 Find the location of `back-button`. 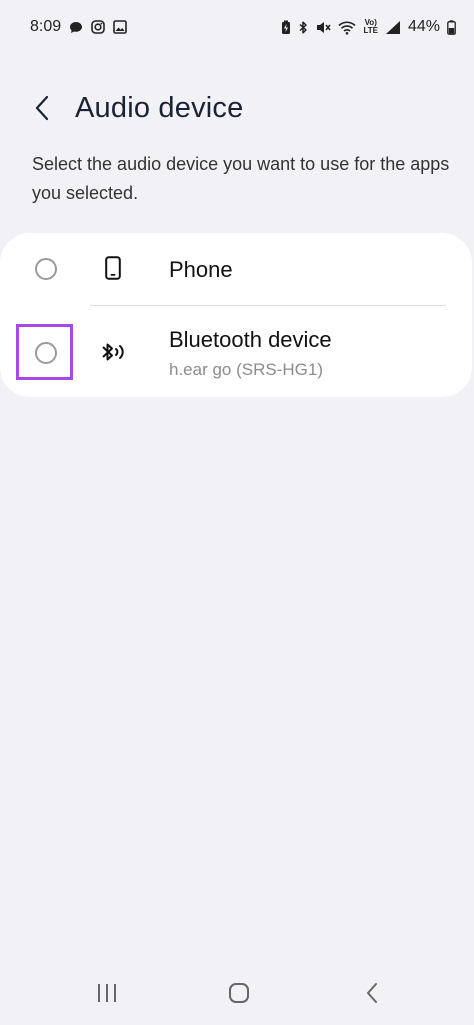

back-button is located at coordinates (42, 110).